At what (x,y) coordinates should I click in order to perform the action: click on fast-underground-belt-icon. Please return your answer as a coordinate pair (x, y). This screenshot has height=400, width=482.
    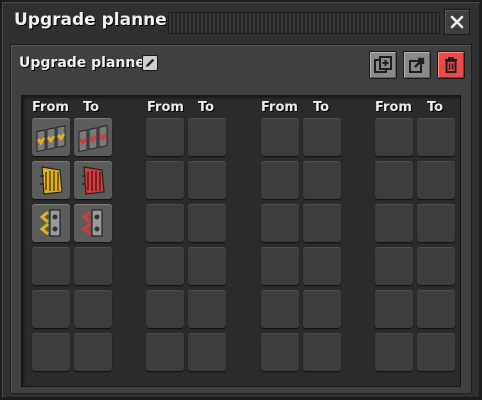
    Looking at the image, I should click on (93, 180).